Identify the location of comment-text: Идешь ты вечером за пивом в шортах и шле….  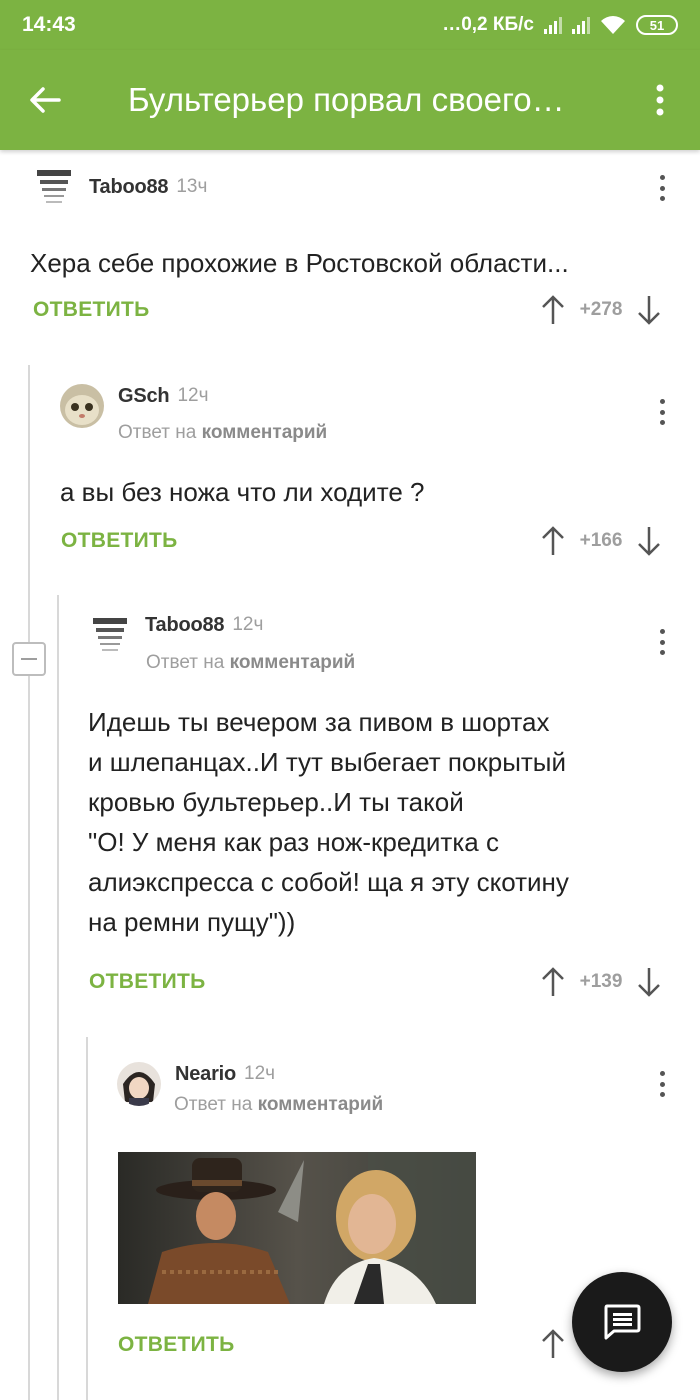
(328, 822).